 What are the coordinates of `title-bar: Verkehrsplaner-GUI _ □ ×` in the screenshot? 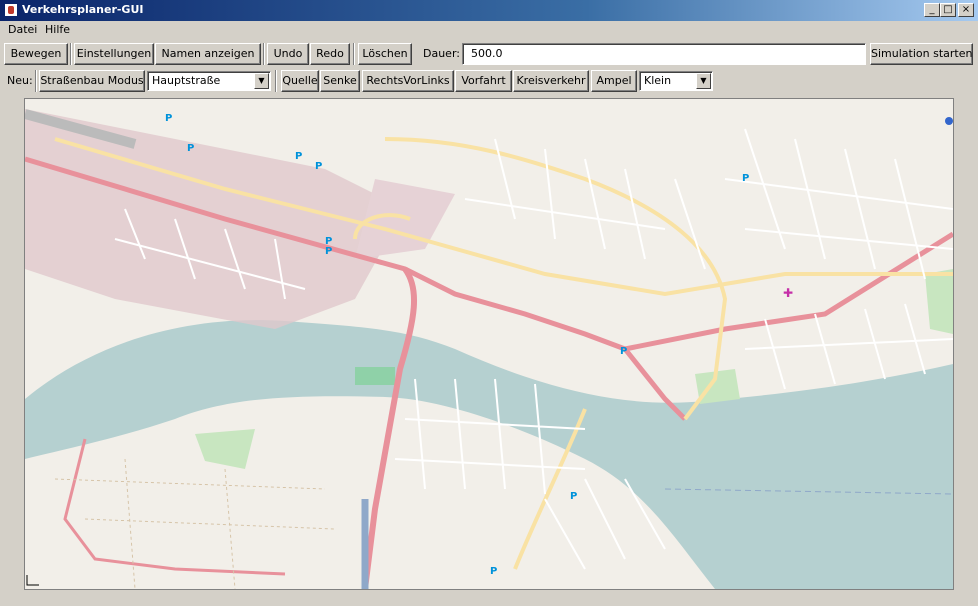 It's located at (489, 10).